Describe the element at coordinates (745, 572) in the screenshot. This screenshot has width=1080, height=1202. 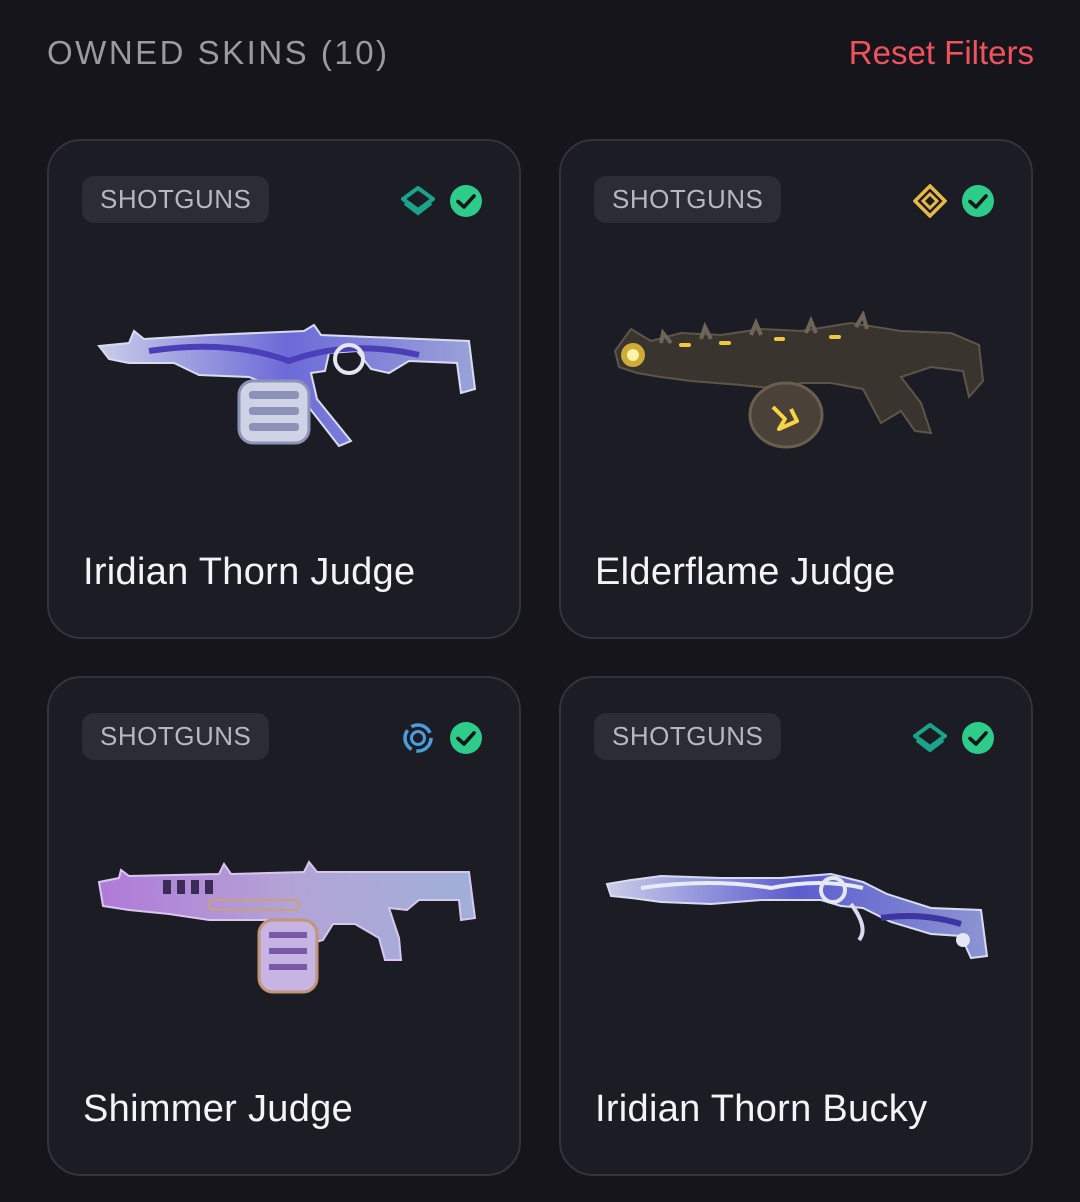
I see `skin-name: Elderflame Judge` at that location.